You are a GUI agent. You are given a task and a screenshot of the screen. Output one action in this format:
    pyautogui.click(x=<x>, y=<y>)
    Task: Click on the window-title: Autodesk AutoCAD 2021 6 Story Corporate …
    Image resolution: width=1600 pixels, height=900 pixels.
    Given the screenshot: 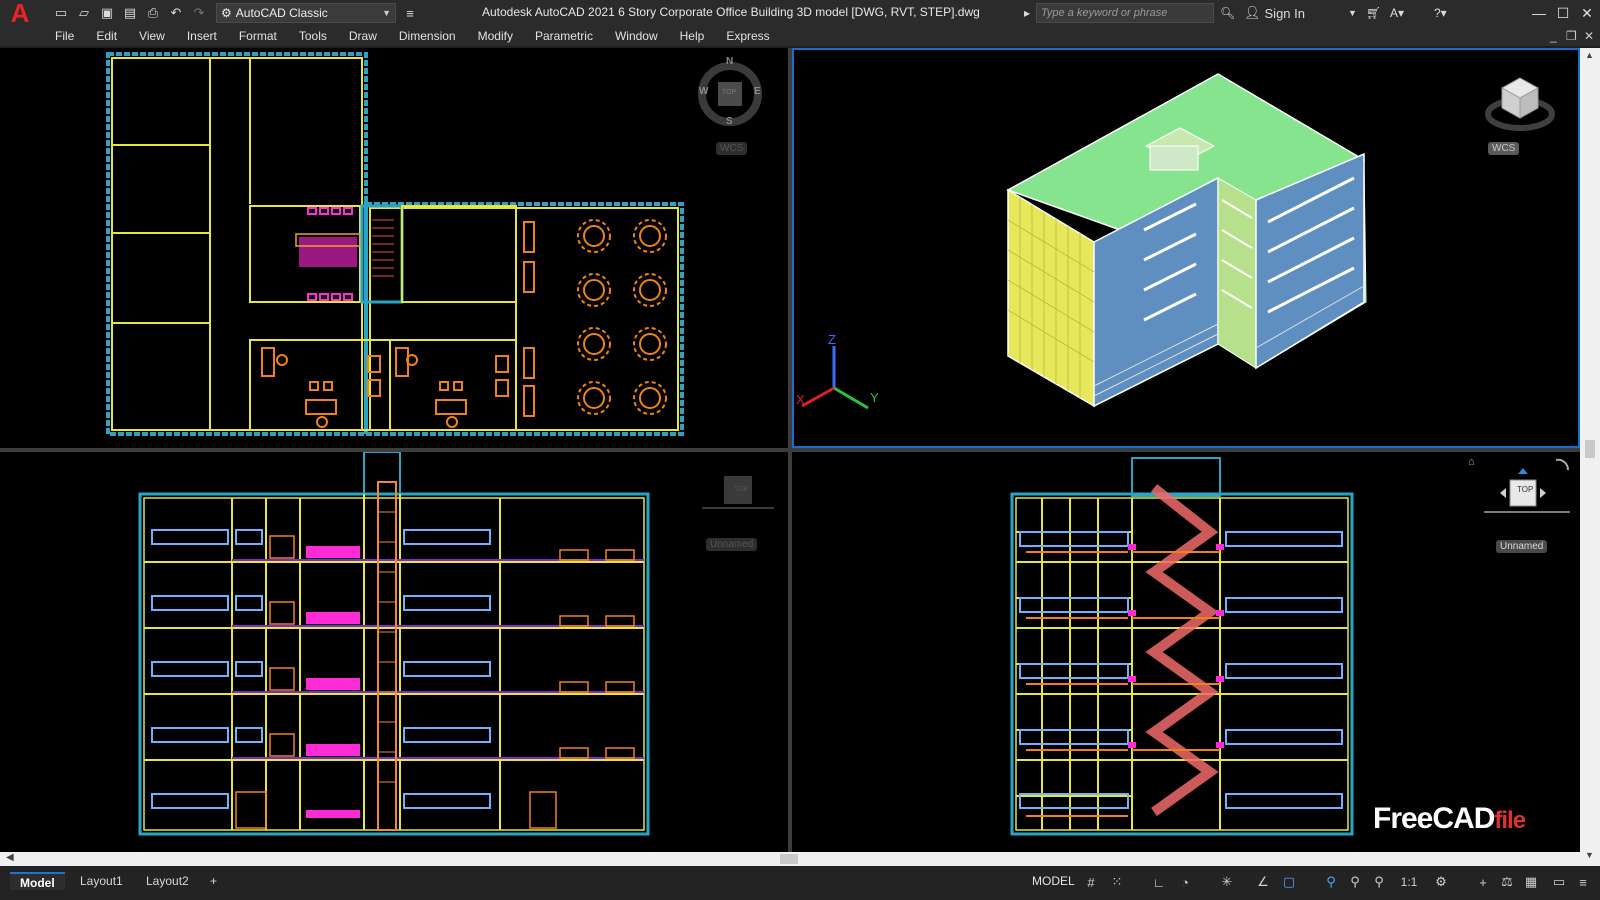 What is the action you would take?
    pyautogui.click(x=731, y=12)
    